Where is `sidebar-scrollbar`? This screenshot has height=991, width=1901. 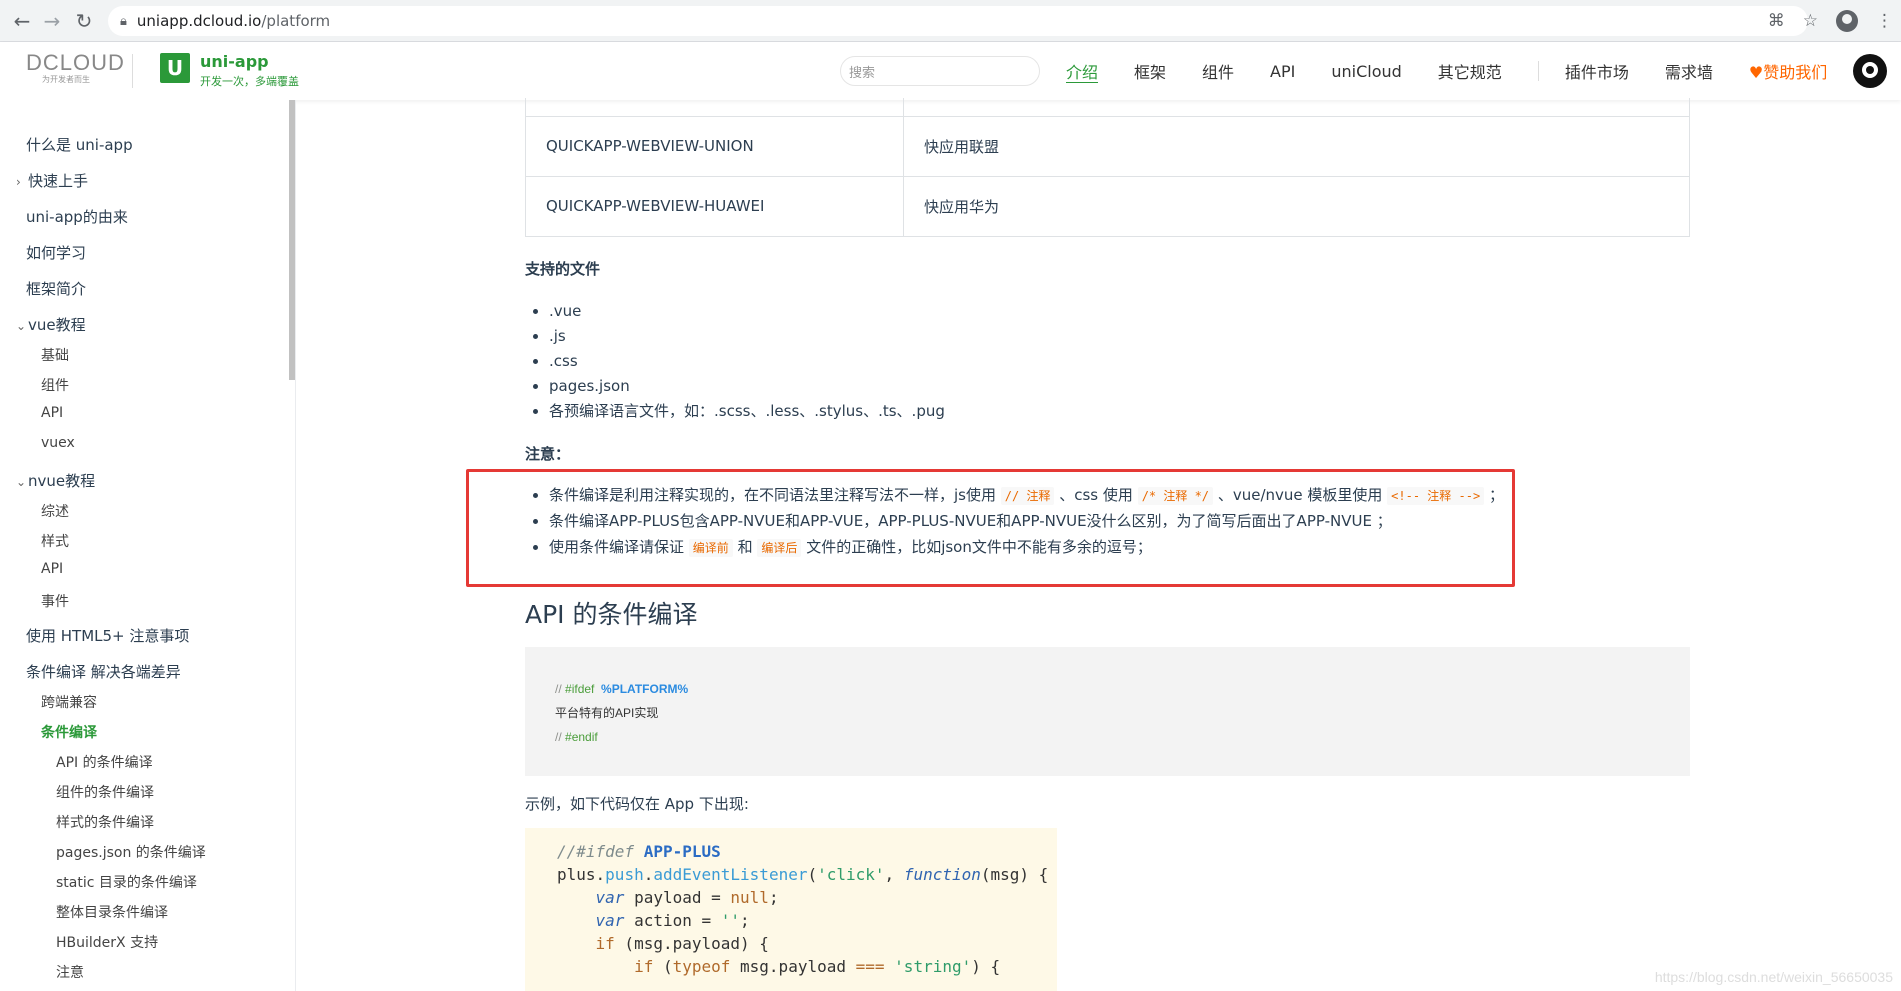
sidebar-scrollbar is located at coordinates (292, 240).